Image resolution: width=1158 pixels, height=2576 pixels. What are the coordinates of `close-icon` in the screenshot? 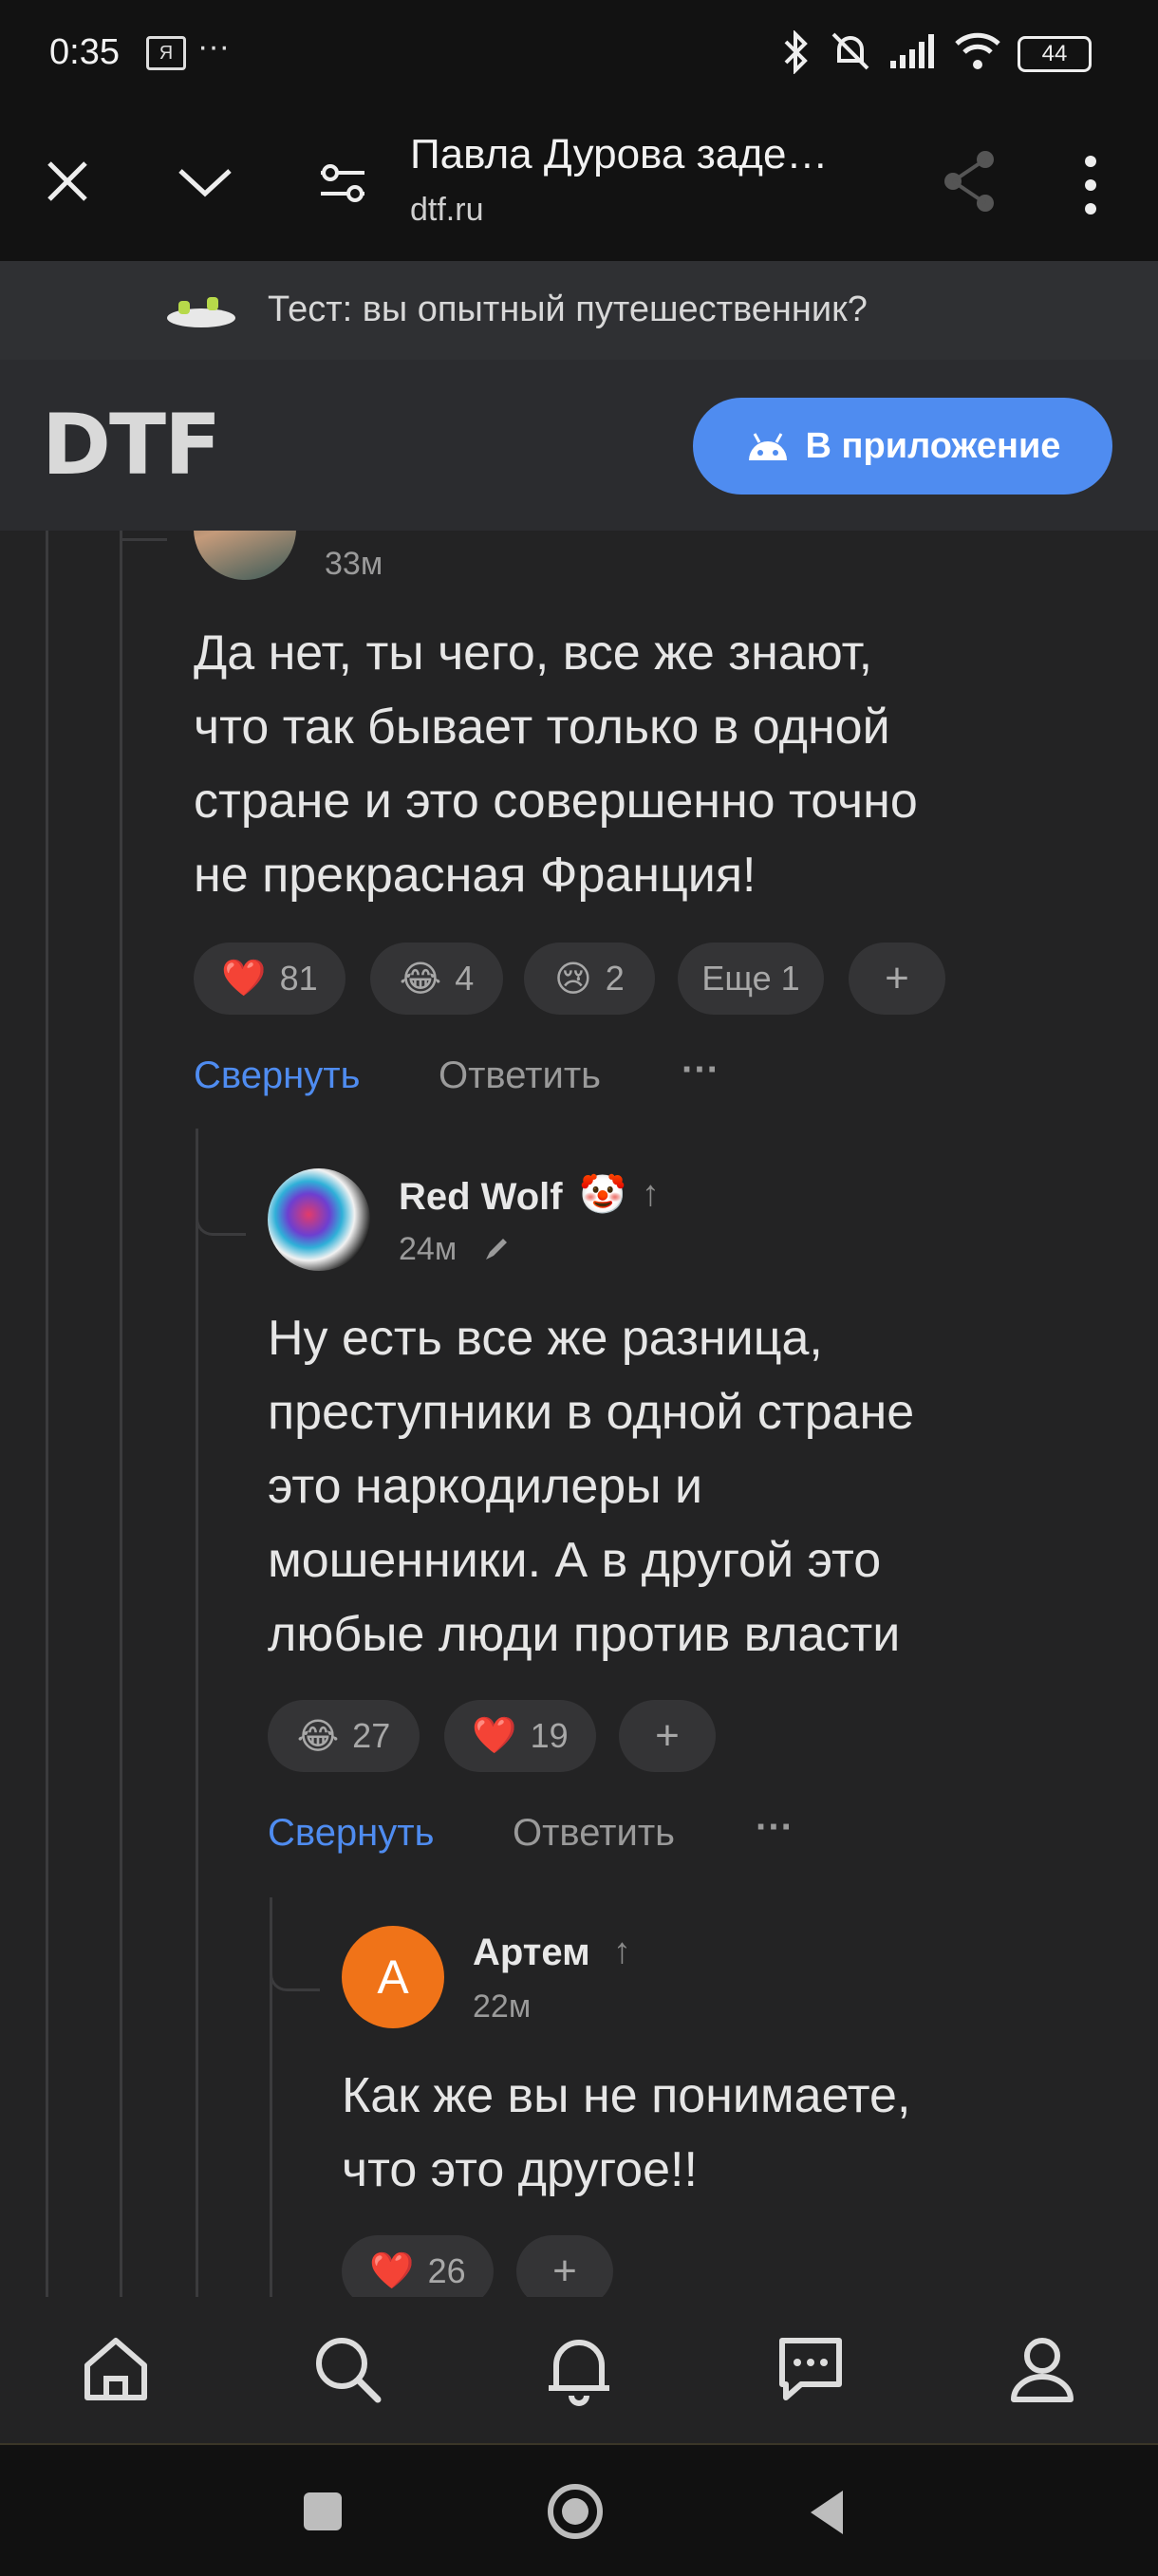 It's located at (67, 181).